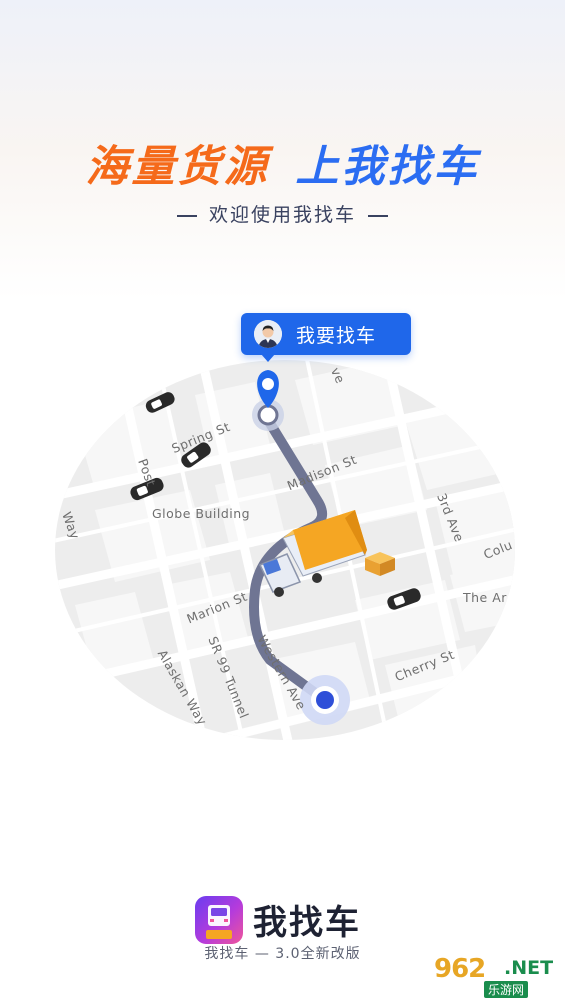 This screenshot has height=1004, width=565. I want to click on avatar, so click(268, 334).